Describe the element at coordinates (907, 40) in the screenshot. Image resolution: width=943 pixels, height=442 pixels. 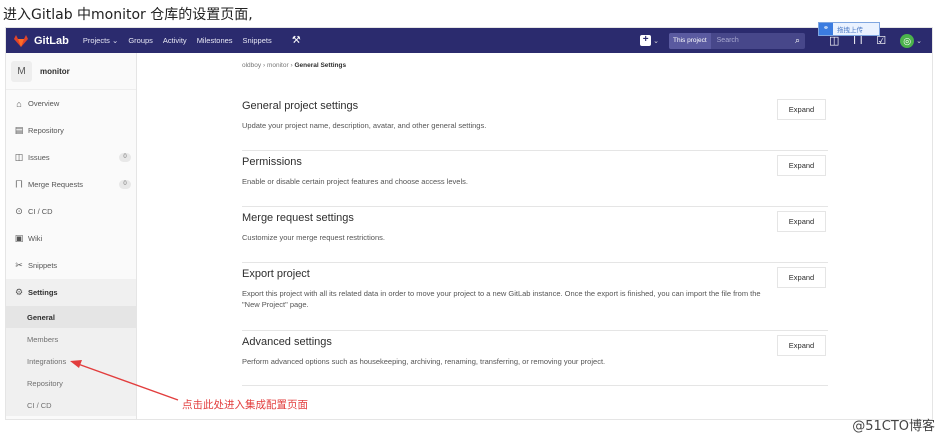
I see `user-avatar-icon: ◎` at that location.